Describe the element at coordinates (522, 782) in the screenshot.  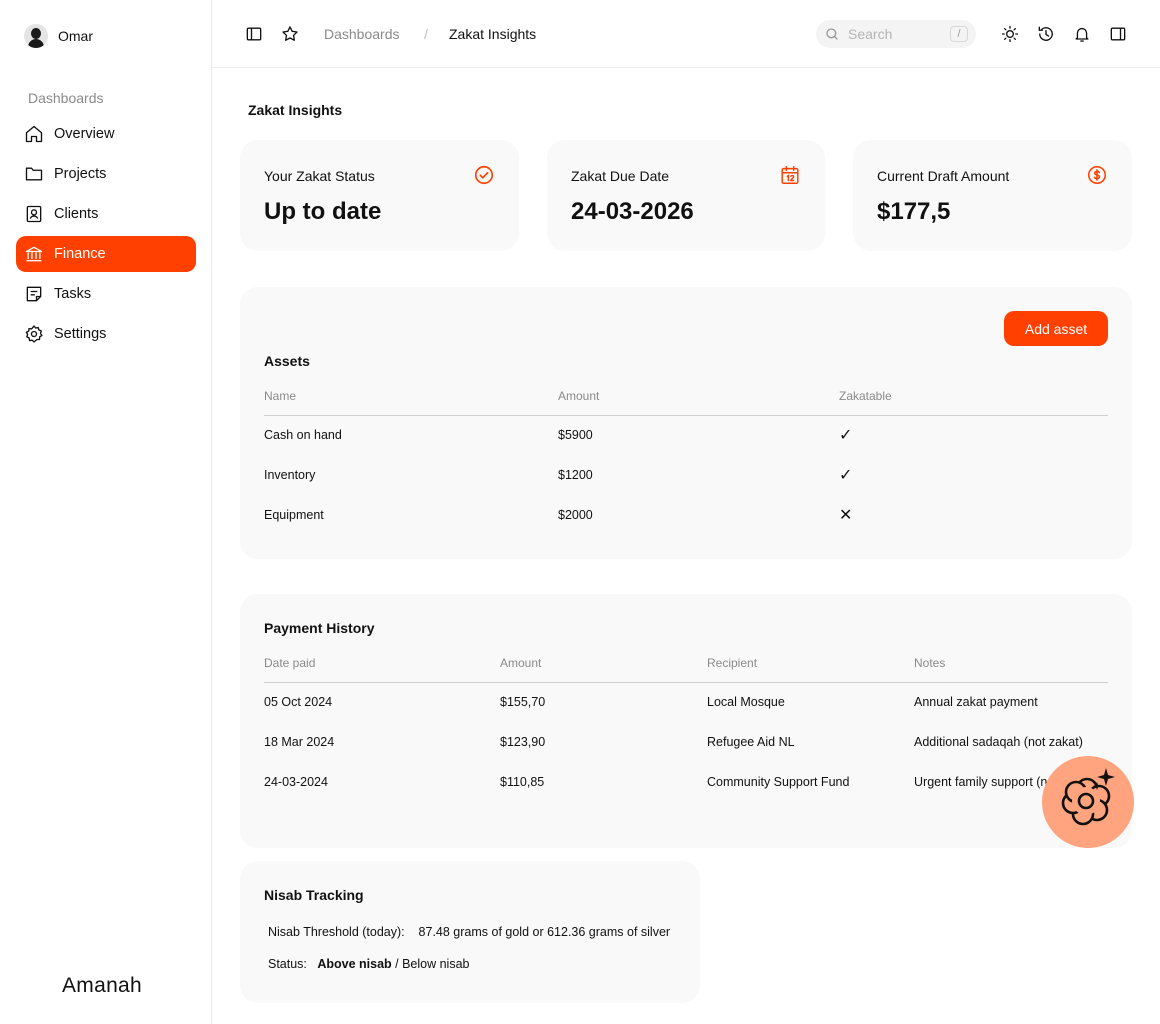
I see `payment-amount: $110,85` at that location.